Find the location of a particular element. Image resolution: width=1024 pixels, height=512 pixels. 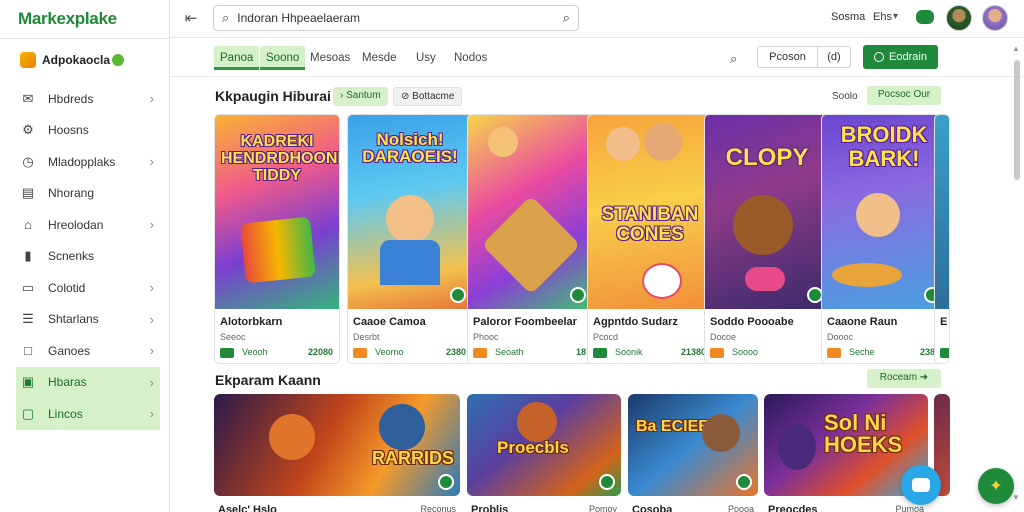

game-meta: Reconus is located at coordinates (438, 508).